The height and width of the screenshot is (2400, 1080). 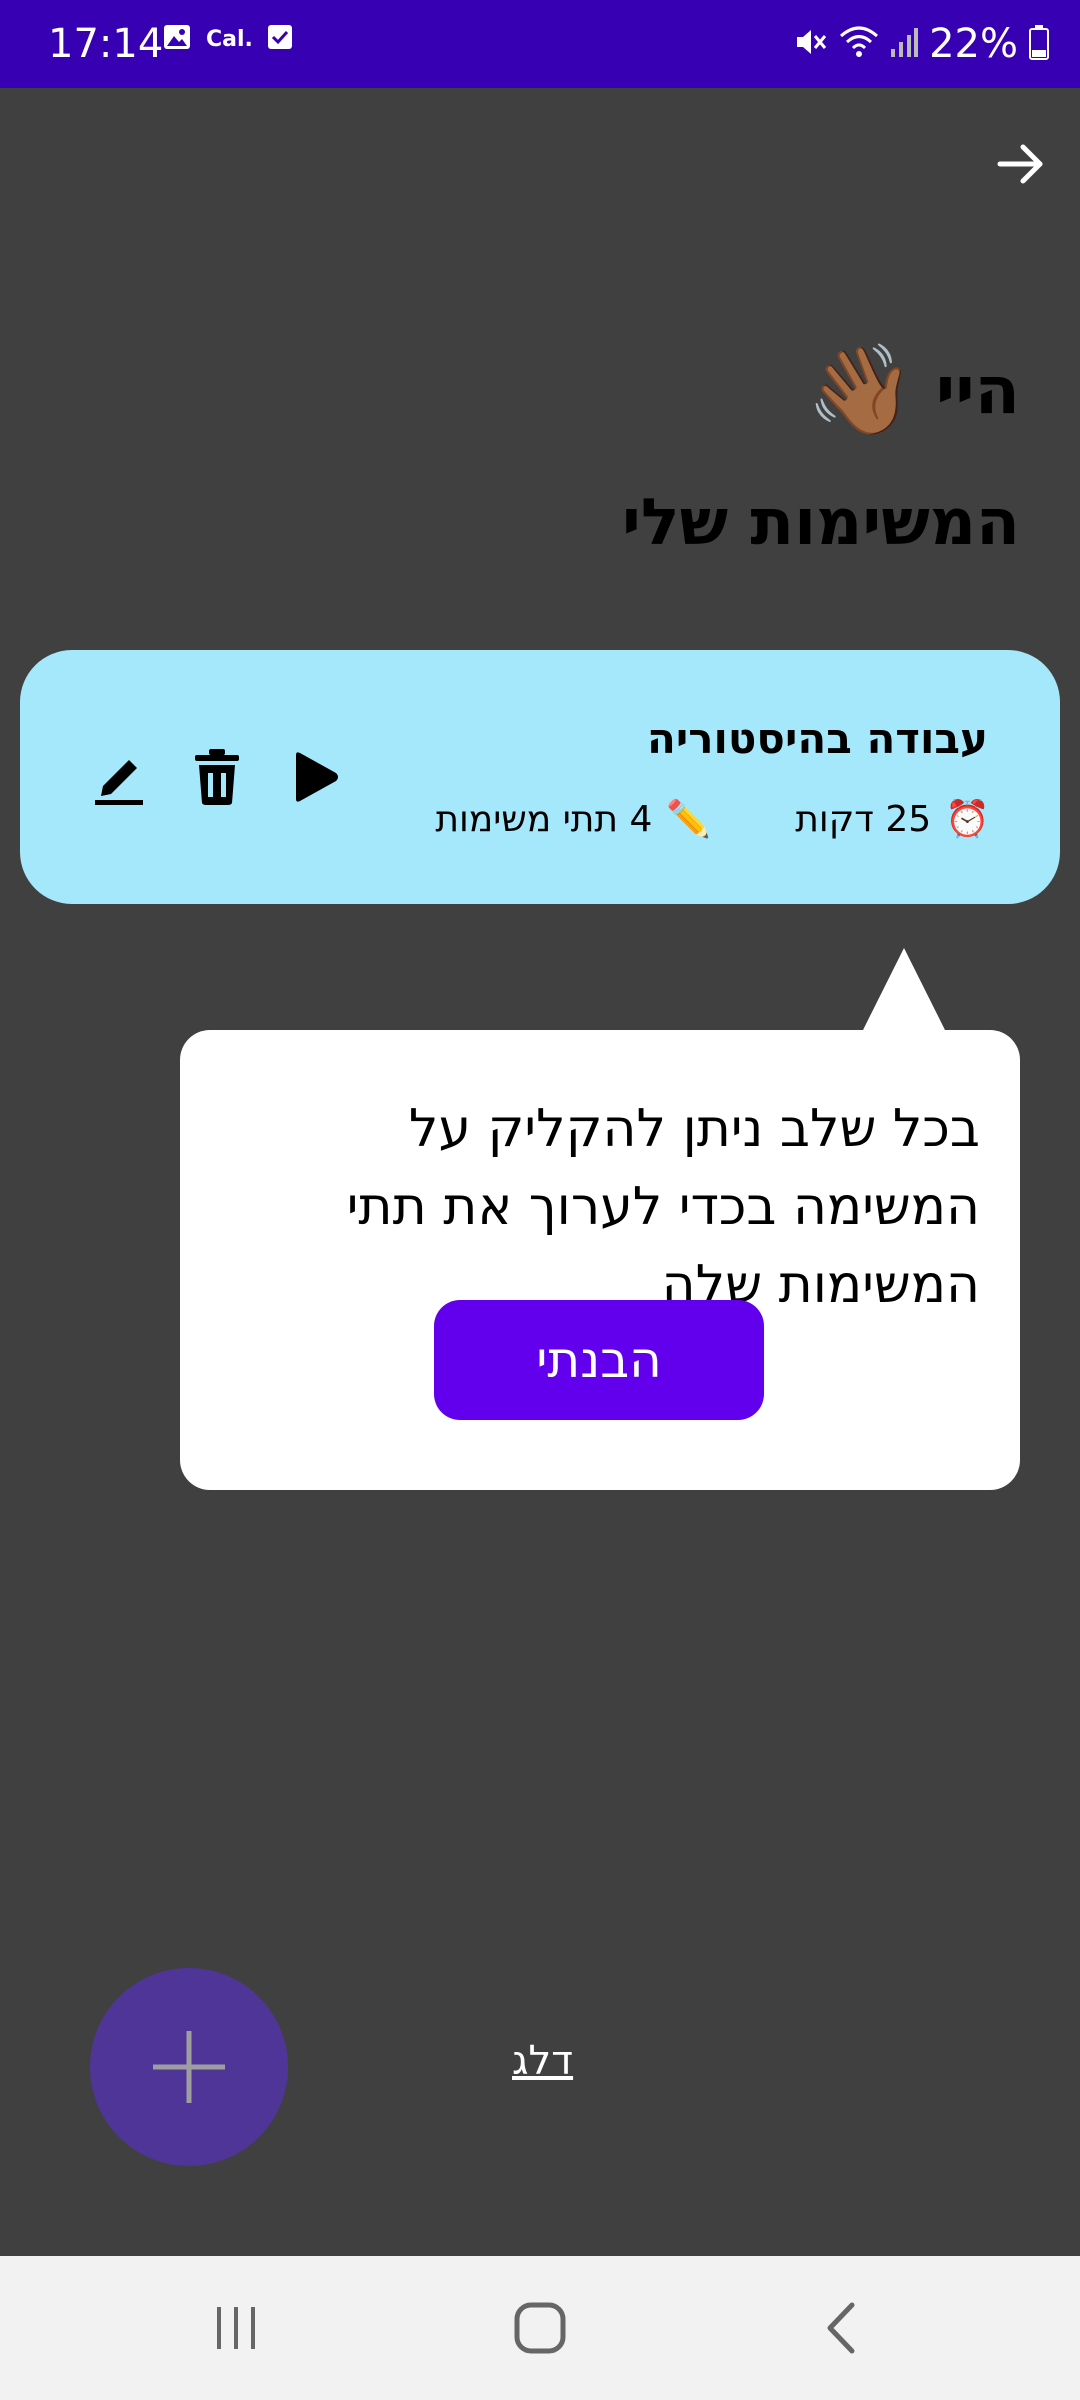 I want to click on status-time: 17:14, so click(x=106, y=44).